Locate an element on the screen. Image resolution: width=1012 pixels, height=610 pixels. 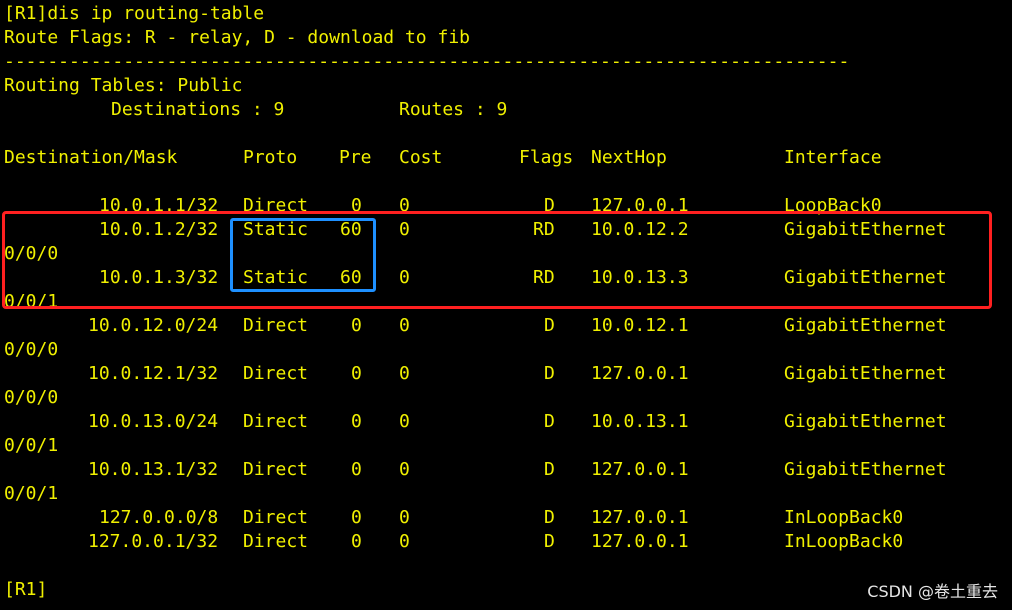
cell-destination: 10.0.12.0/24 is located at coordinates (153, 325).